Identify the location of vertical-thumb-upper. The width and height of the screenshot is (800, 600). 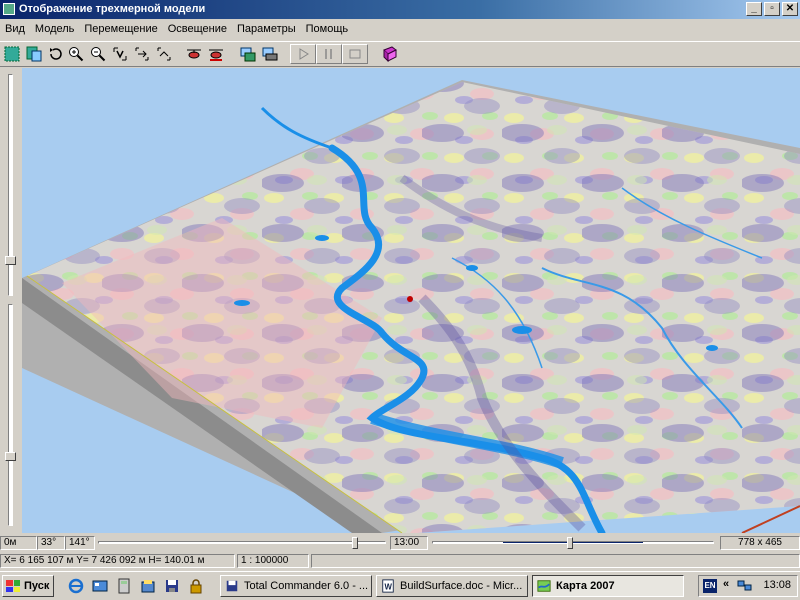
(10, 260).